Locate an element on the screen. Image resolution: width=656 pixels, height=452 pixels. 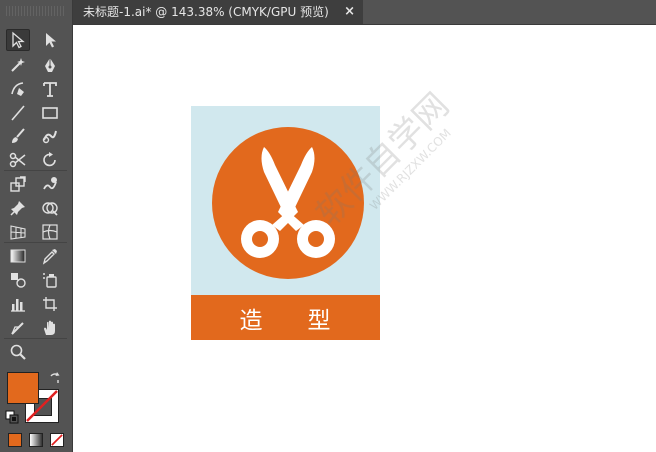
label-char-zao: 造 is located at coordinates (251, 320).